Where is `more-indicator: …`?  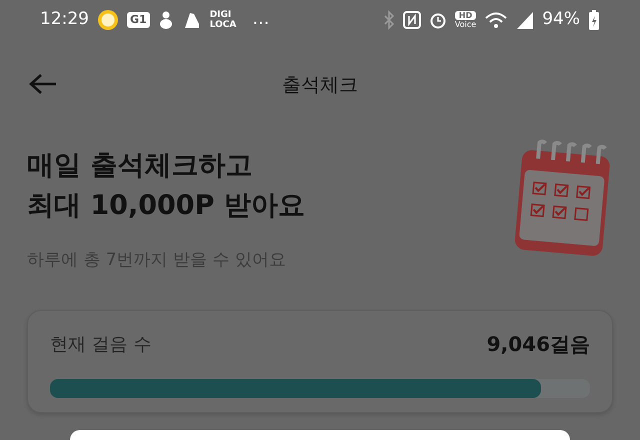 more-indicator: … is located at coordinates (261, 20).